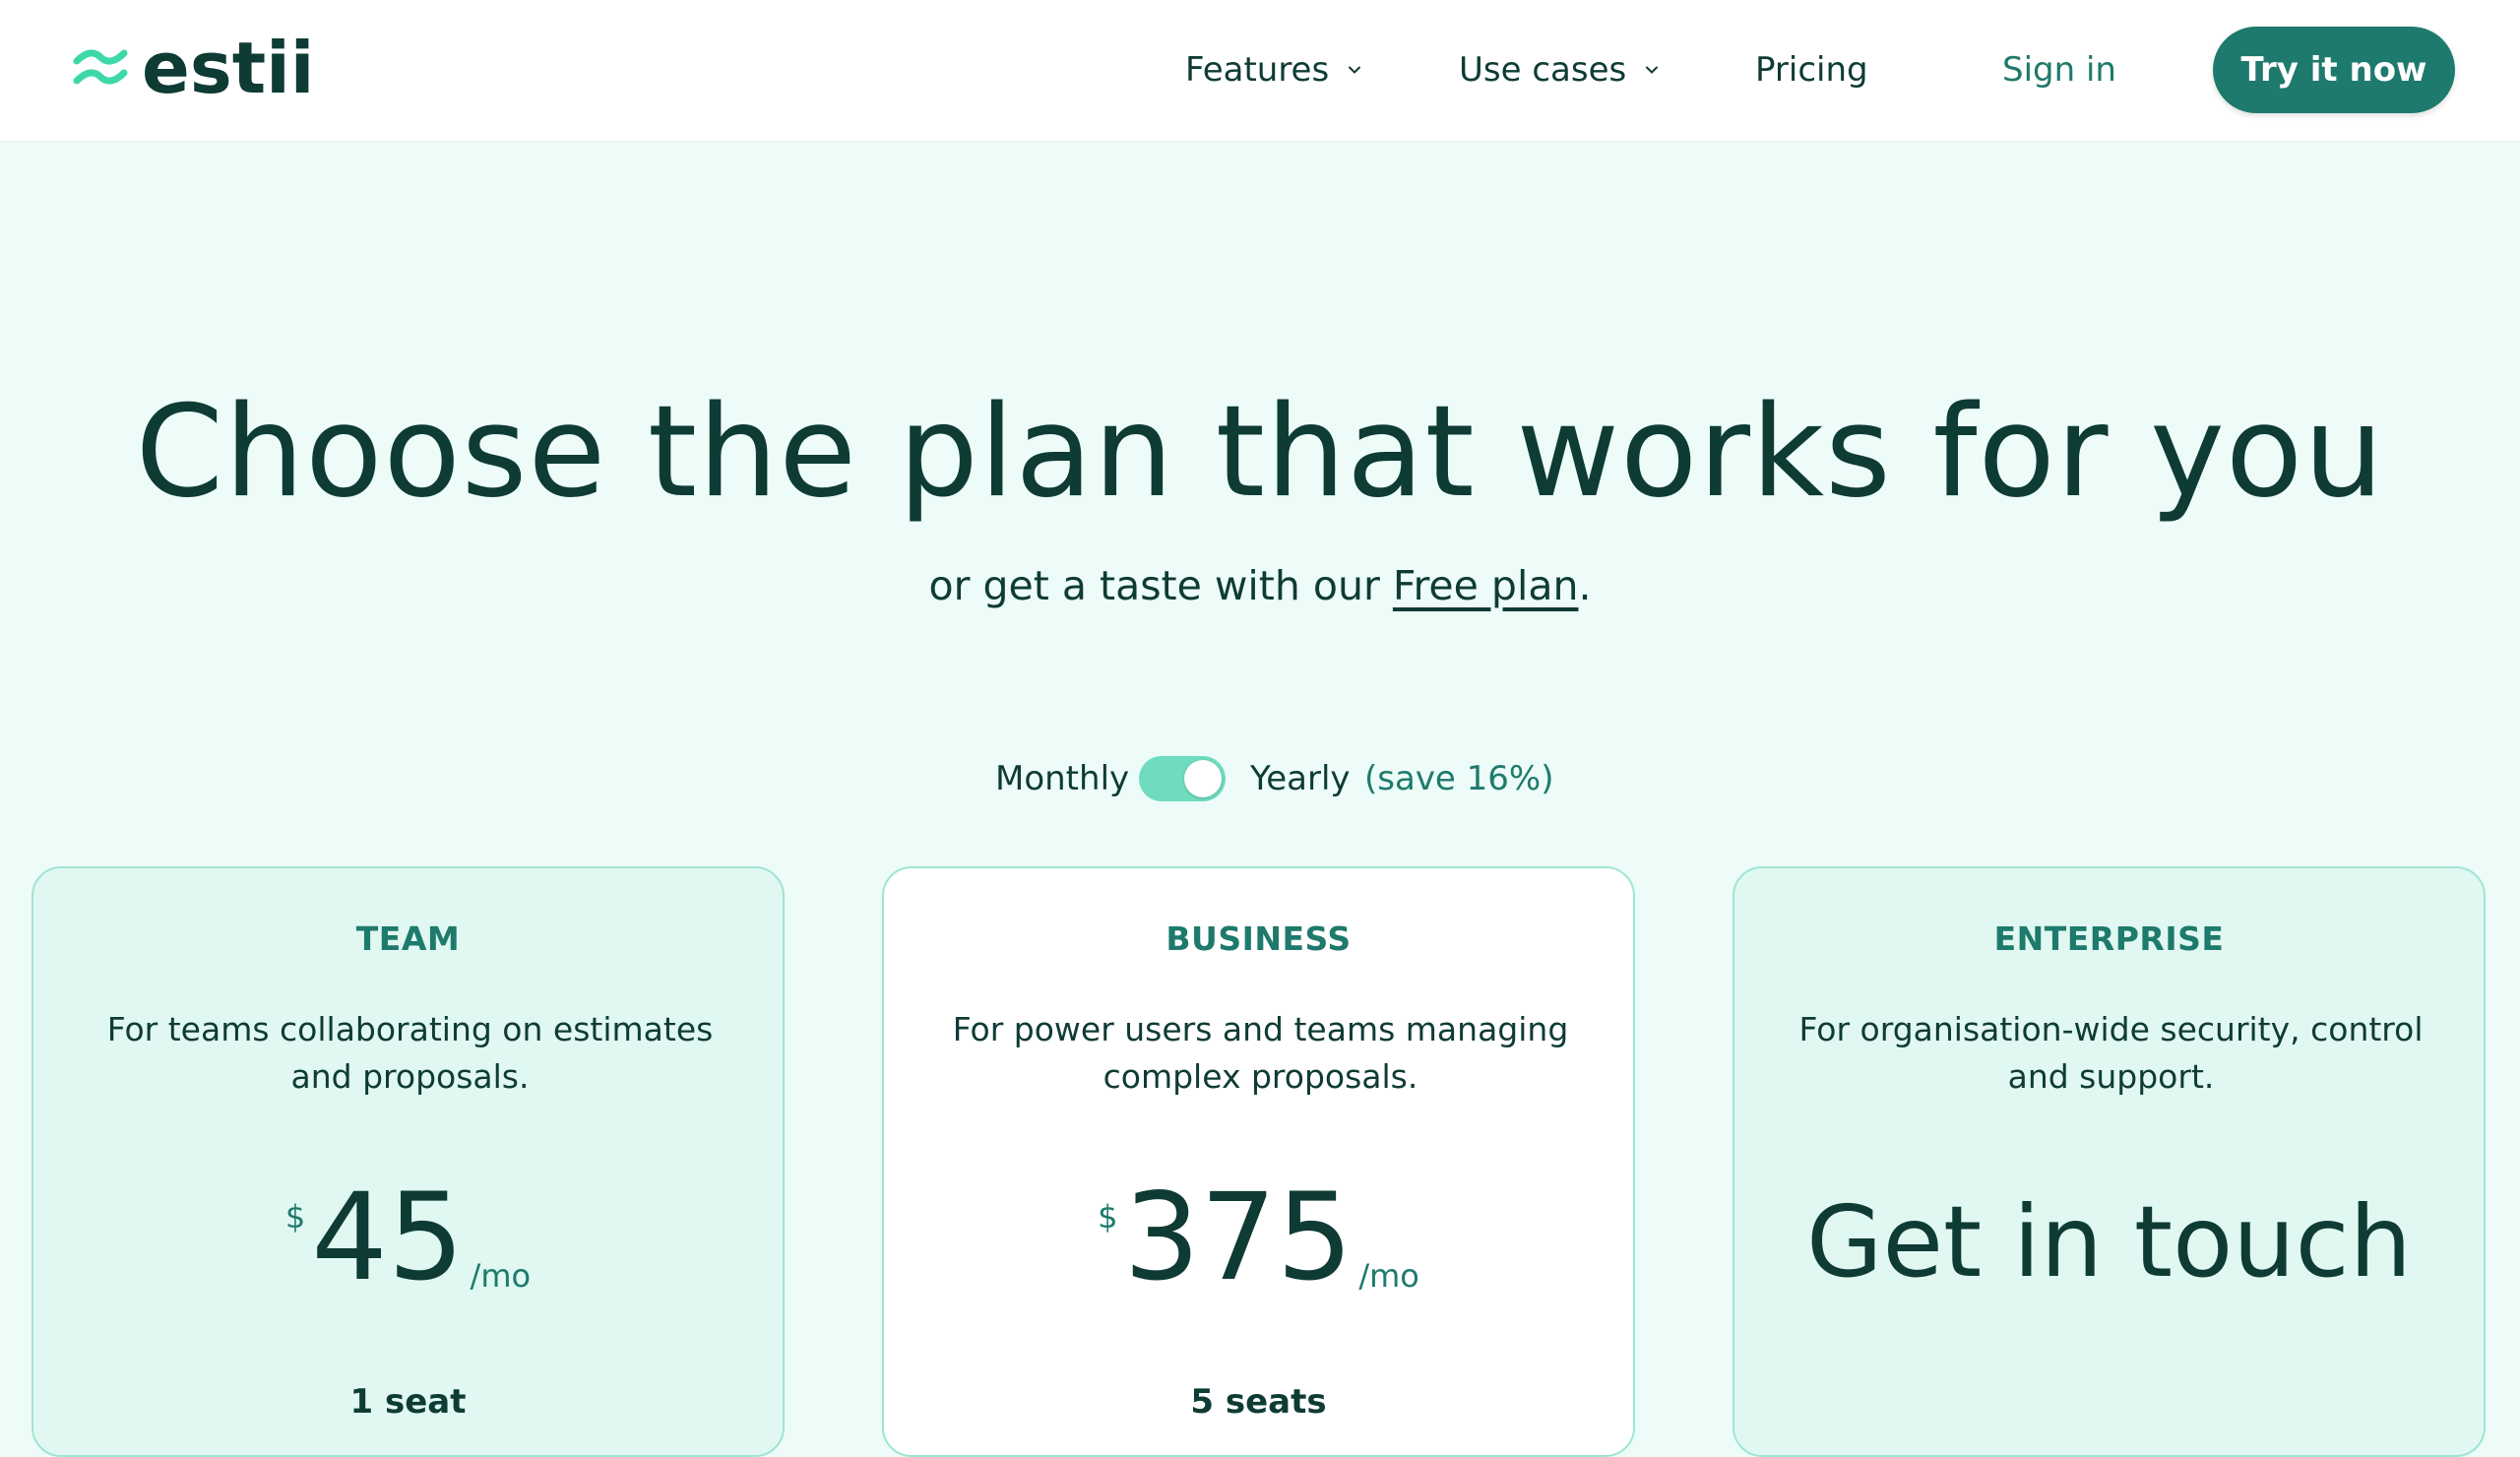  I want to click on subtitle-suffix: ., so click(1585, 585).